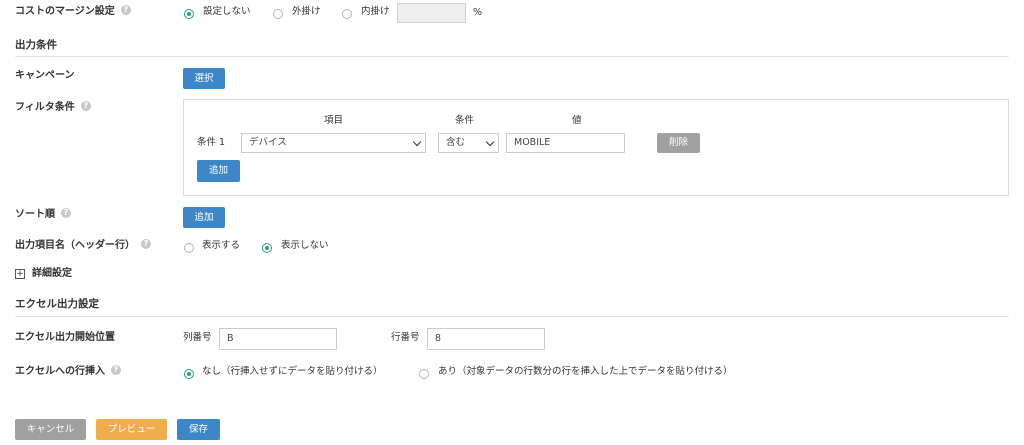 The width and height of the screenshot is (1024, 445). What do you see at coordinates (577, 120) in the screenshot?
I see `filter-header-value: 値` at bounding box center [577, 120].